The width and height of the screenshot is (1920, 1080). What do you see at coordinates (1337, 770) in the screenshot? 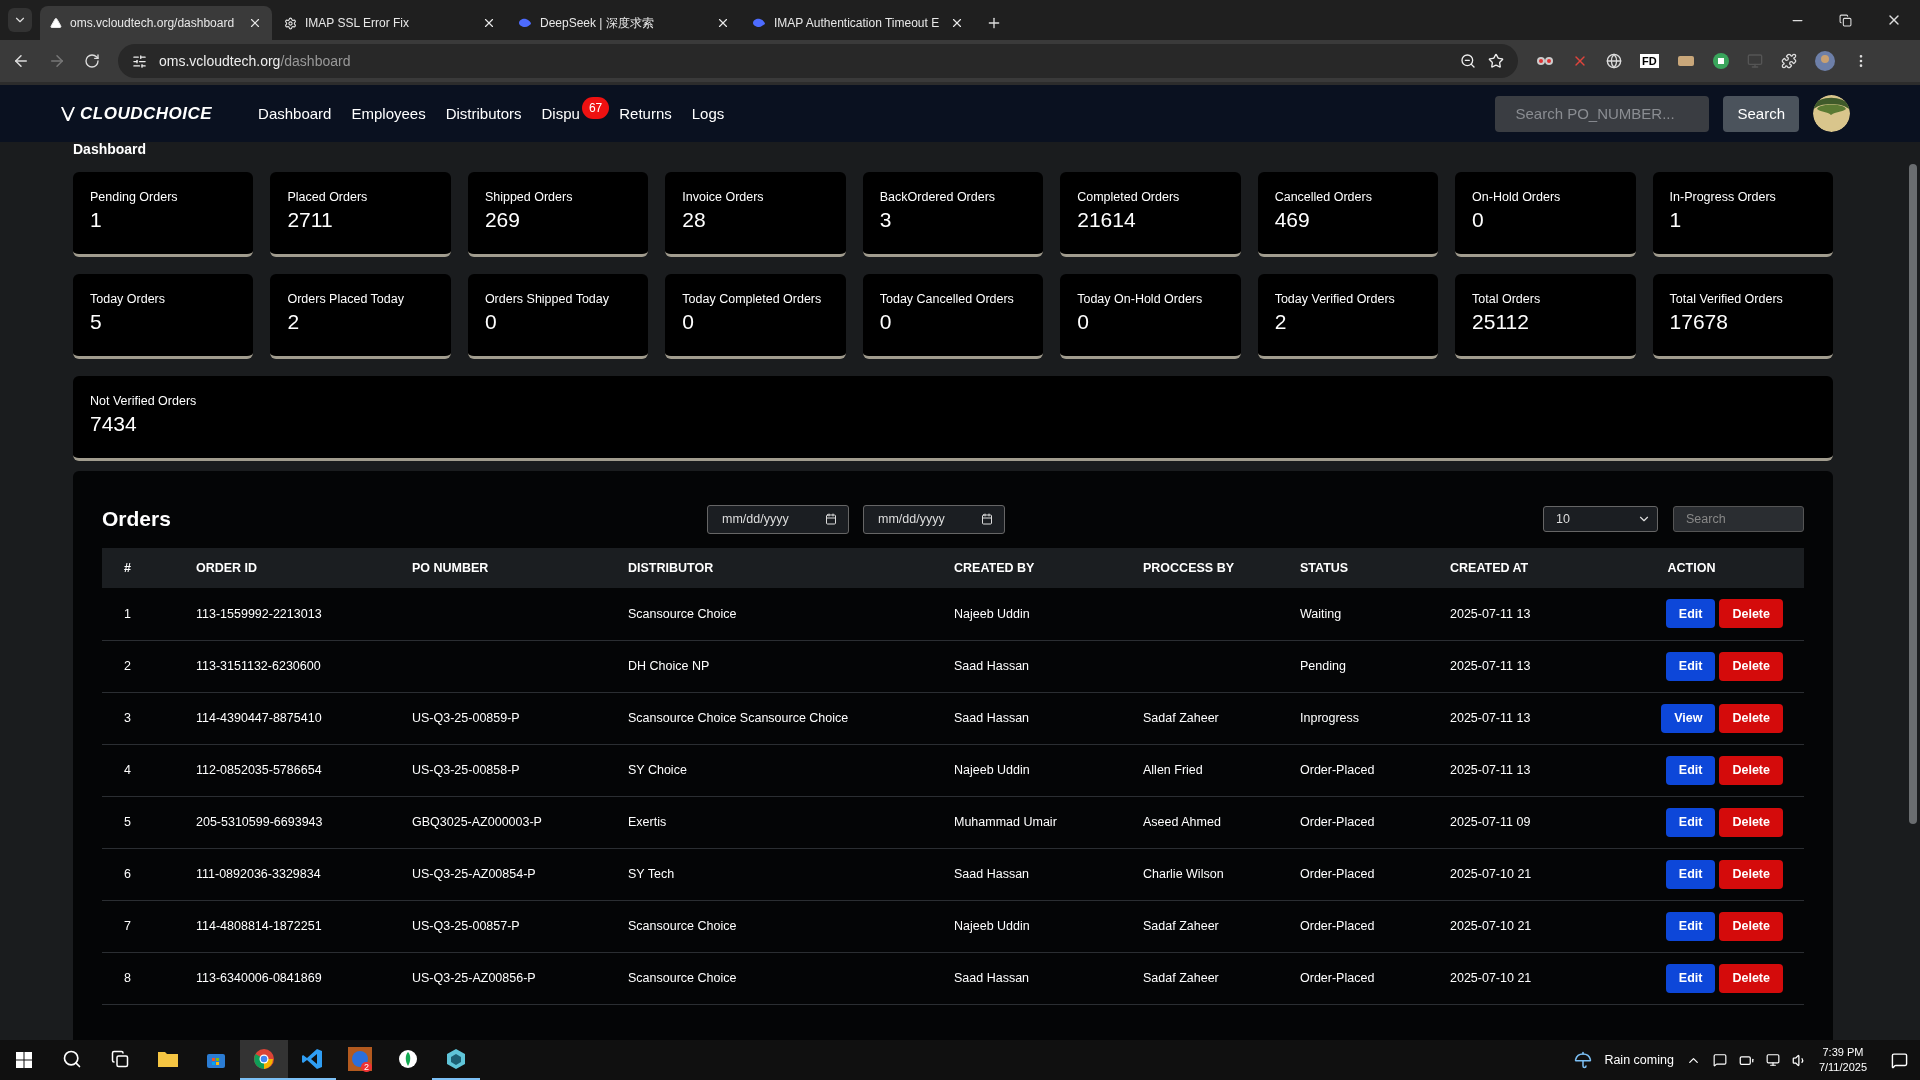
I see `table-cell: Order-Placed` at bounding box center [1337, 770].